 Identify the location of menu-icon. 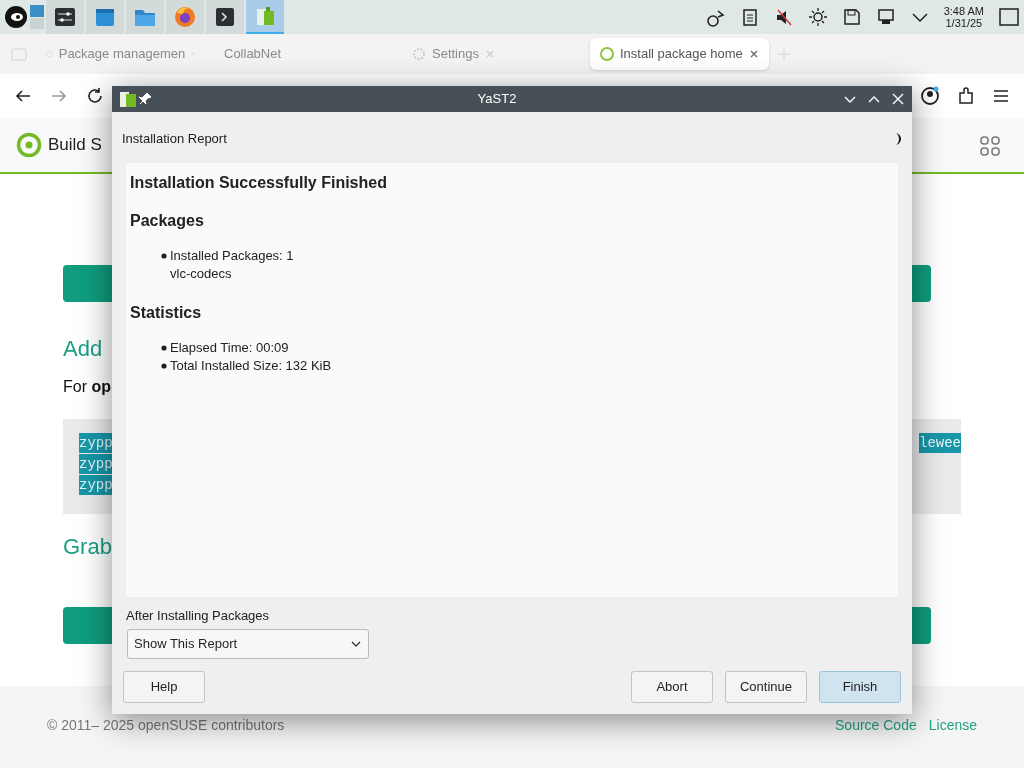
(1001, 96).